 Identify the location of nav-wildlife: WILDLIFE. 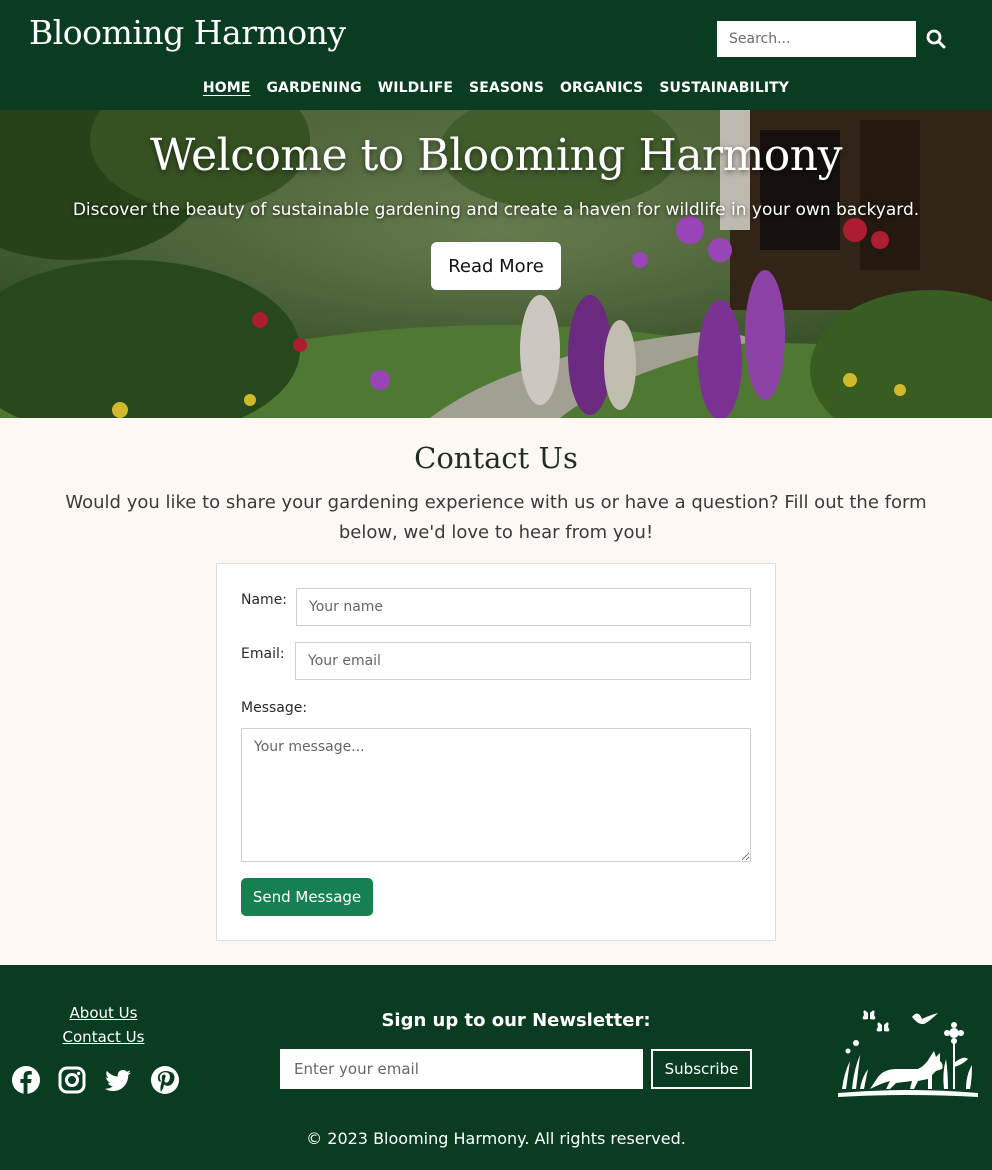
(415, 91).